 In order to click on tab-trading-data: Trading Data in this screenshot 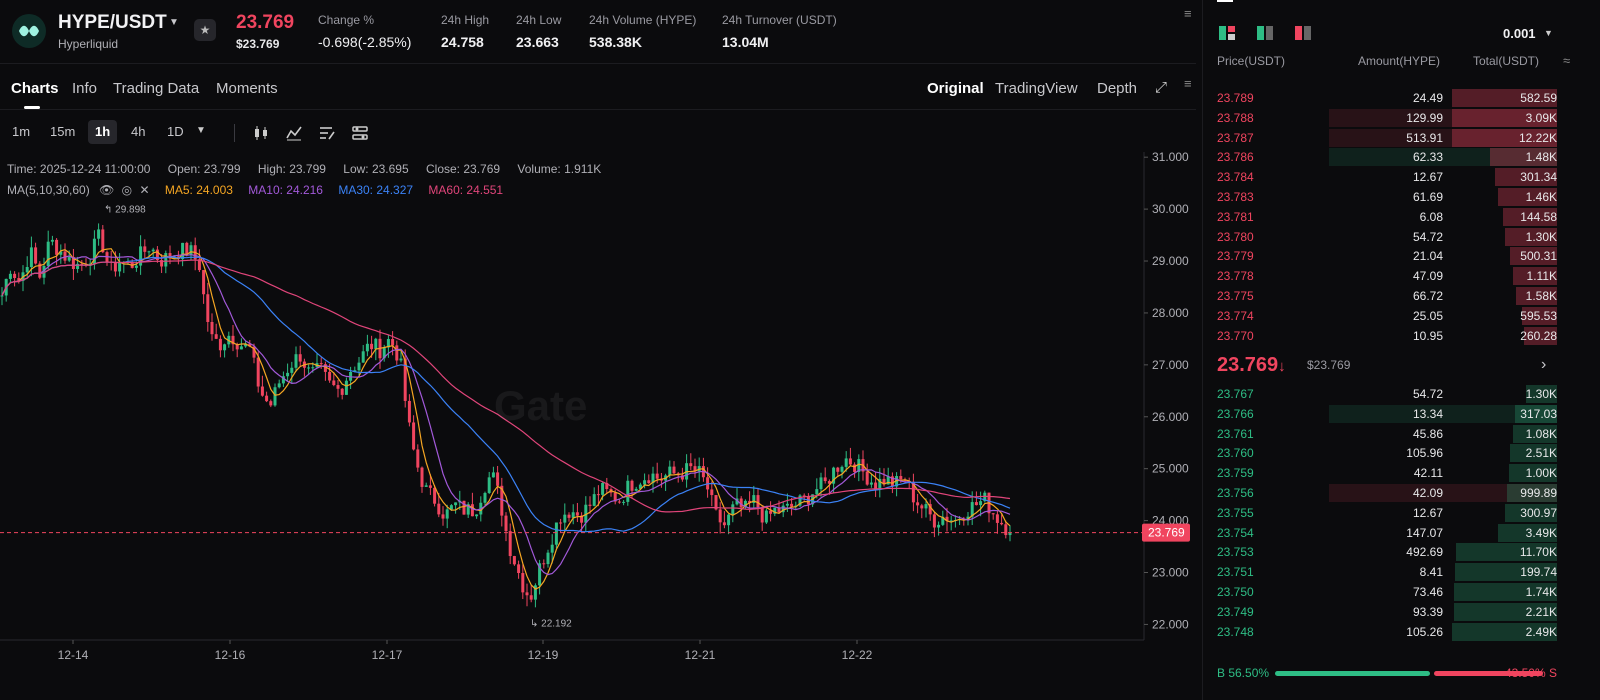, I will do `click(156, 88)`.